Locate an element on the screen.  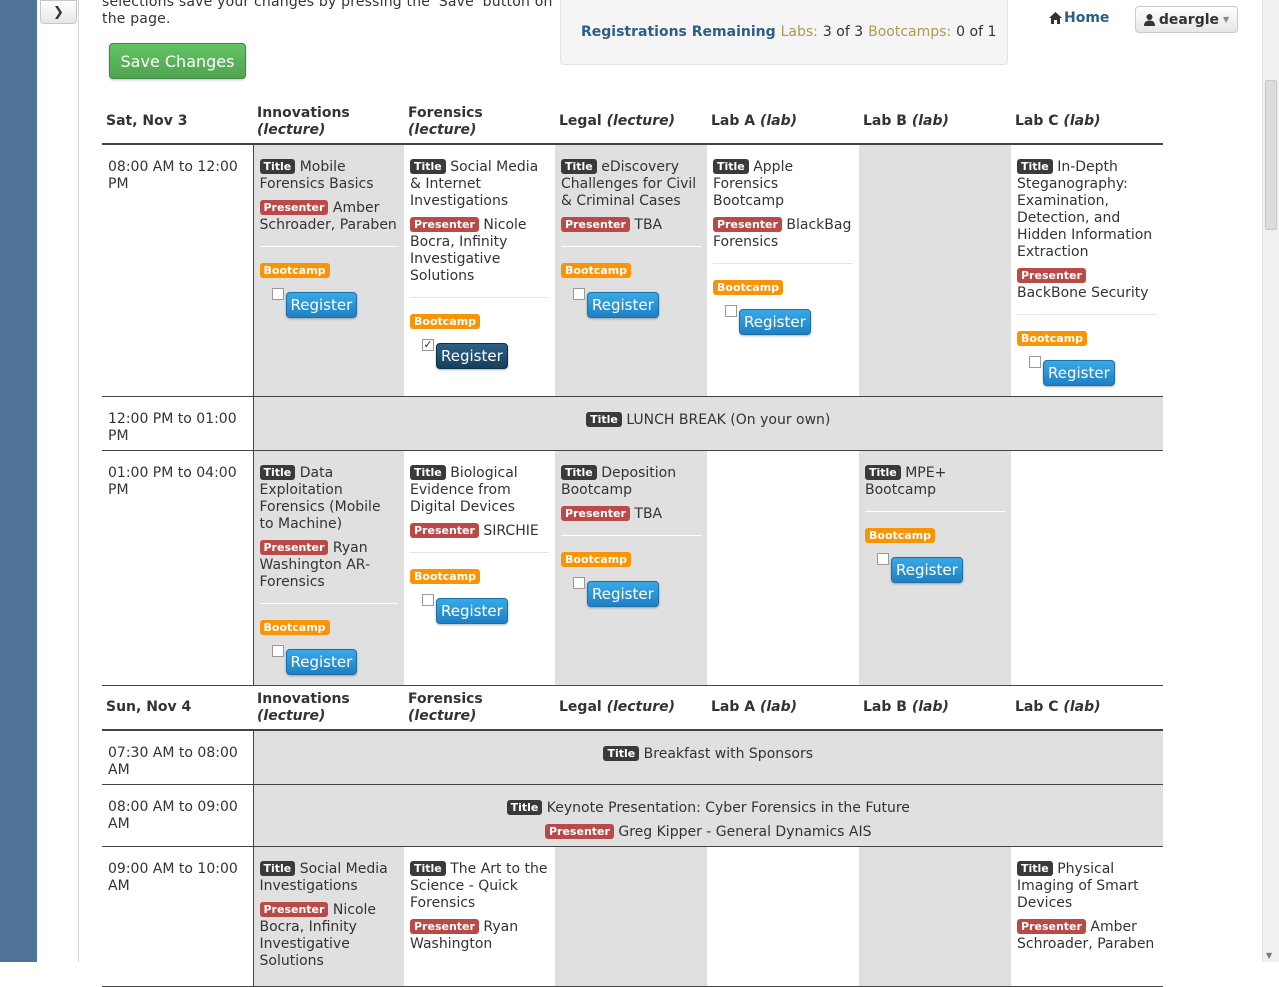
vertical-scrollbar: ▼ is located at coordinates (1270, 481).